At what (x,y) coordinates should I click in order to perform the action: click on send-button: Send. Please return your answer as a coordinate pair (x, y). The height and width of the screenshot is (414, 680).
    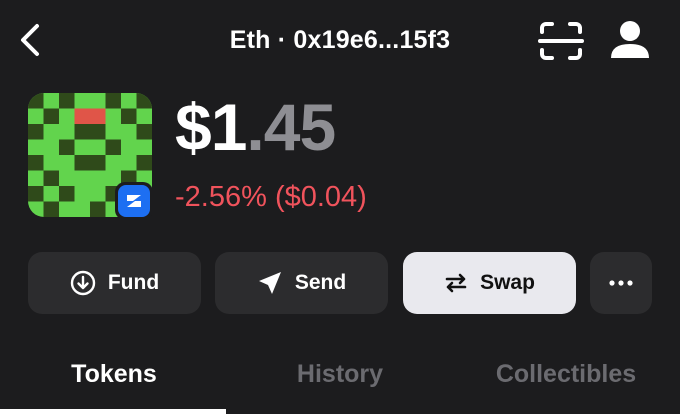
    Looking at the image, I should click on (301, 283).